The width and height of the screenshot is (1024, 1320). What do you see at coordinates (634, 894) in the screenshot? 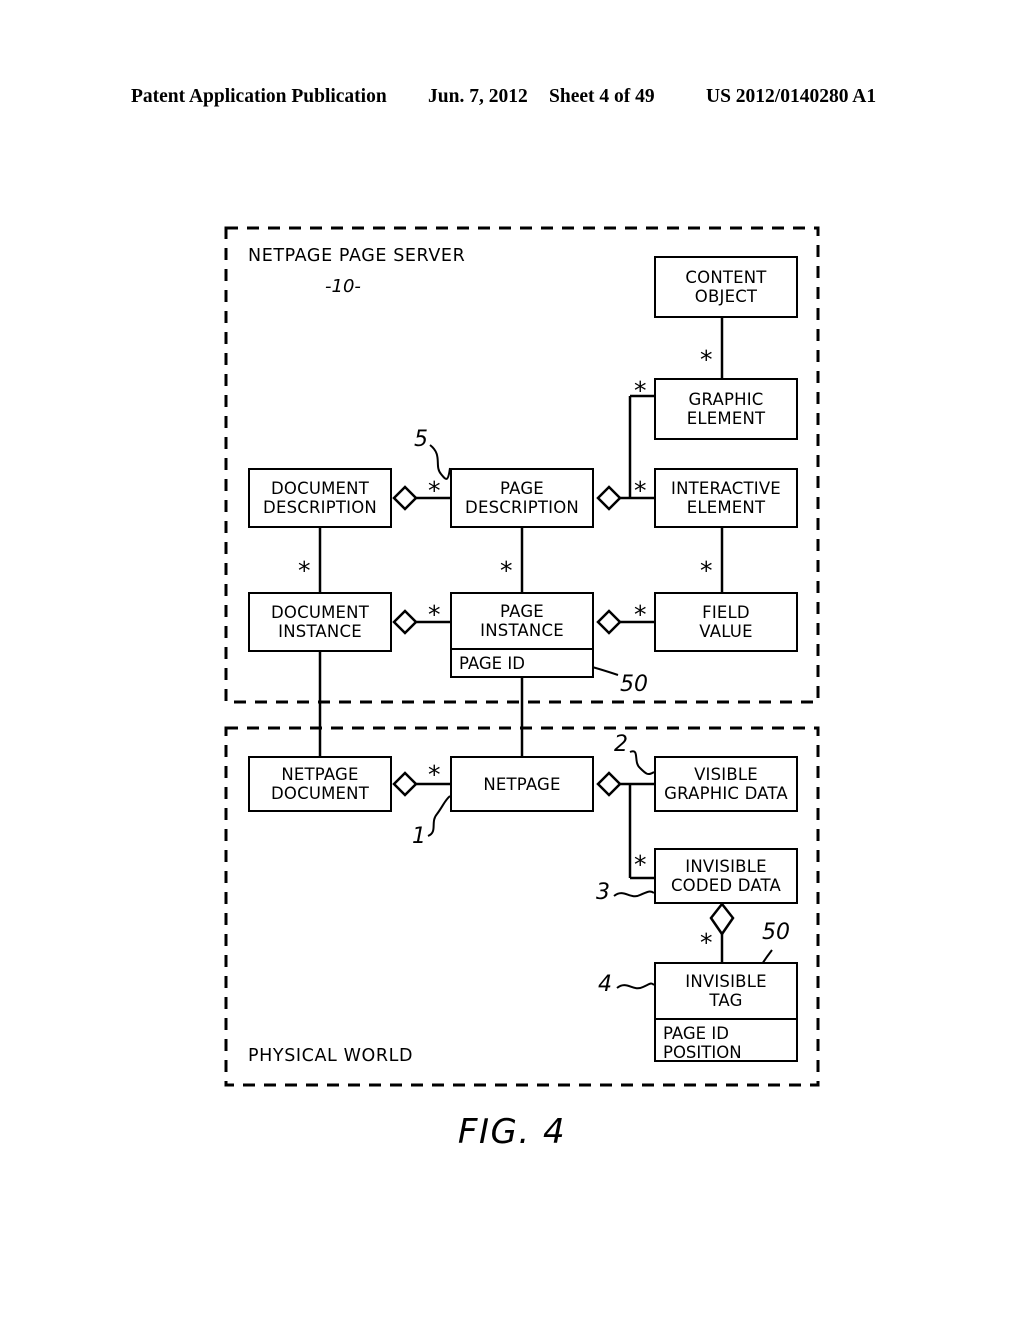
I see `leader-invisible-coded-data` at bounding box center [634, 894].